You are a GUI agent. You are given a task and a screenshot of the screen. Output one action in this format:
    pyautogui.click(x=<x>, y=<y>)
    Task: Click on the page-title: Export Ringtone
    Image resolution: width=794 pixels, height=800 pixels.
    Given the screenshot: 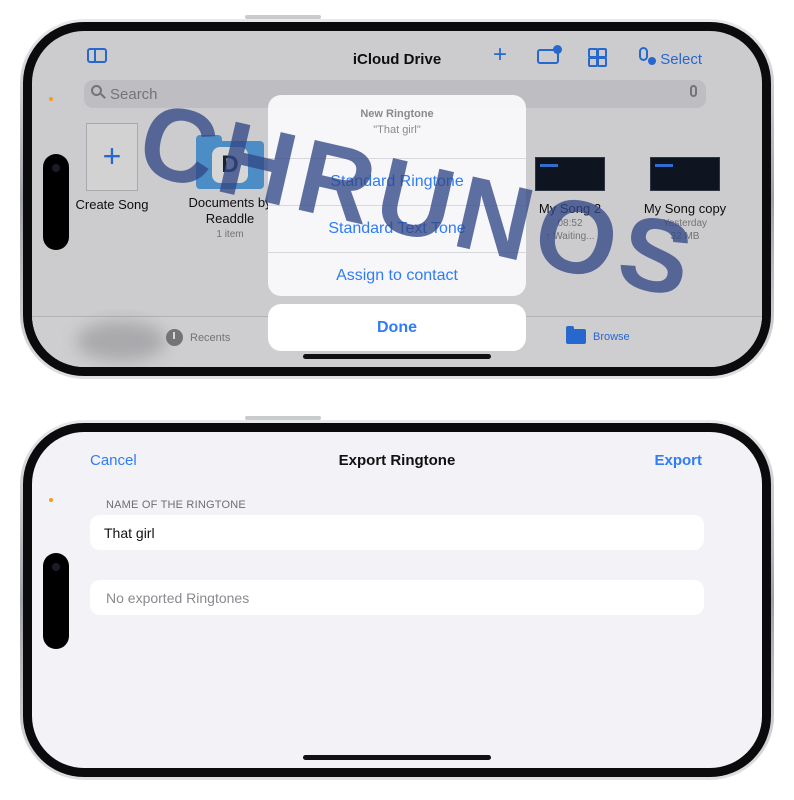 What is the action you would take?
    pyautogui.click(x=397, y=460)
    